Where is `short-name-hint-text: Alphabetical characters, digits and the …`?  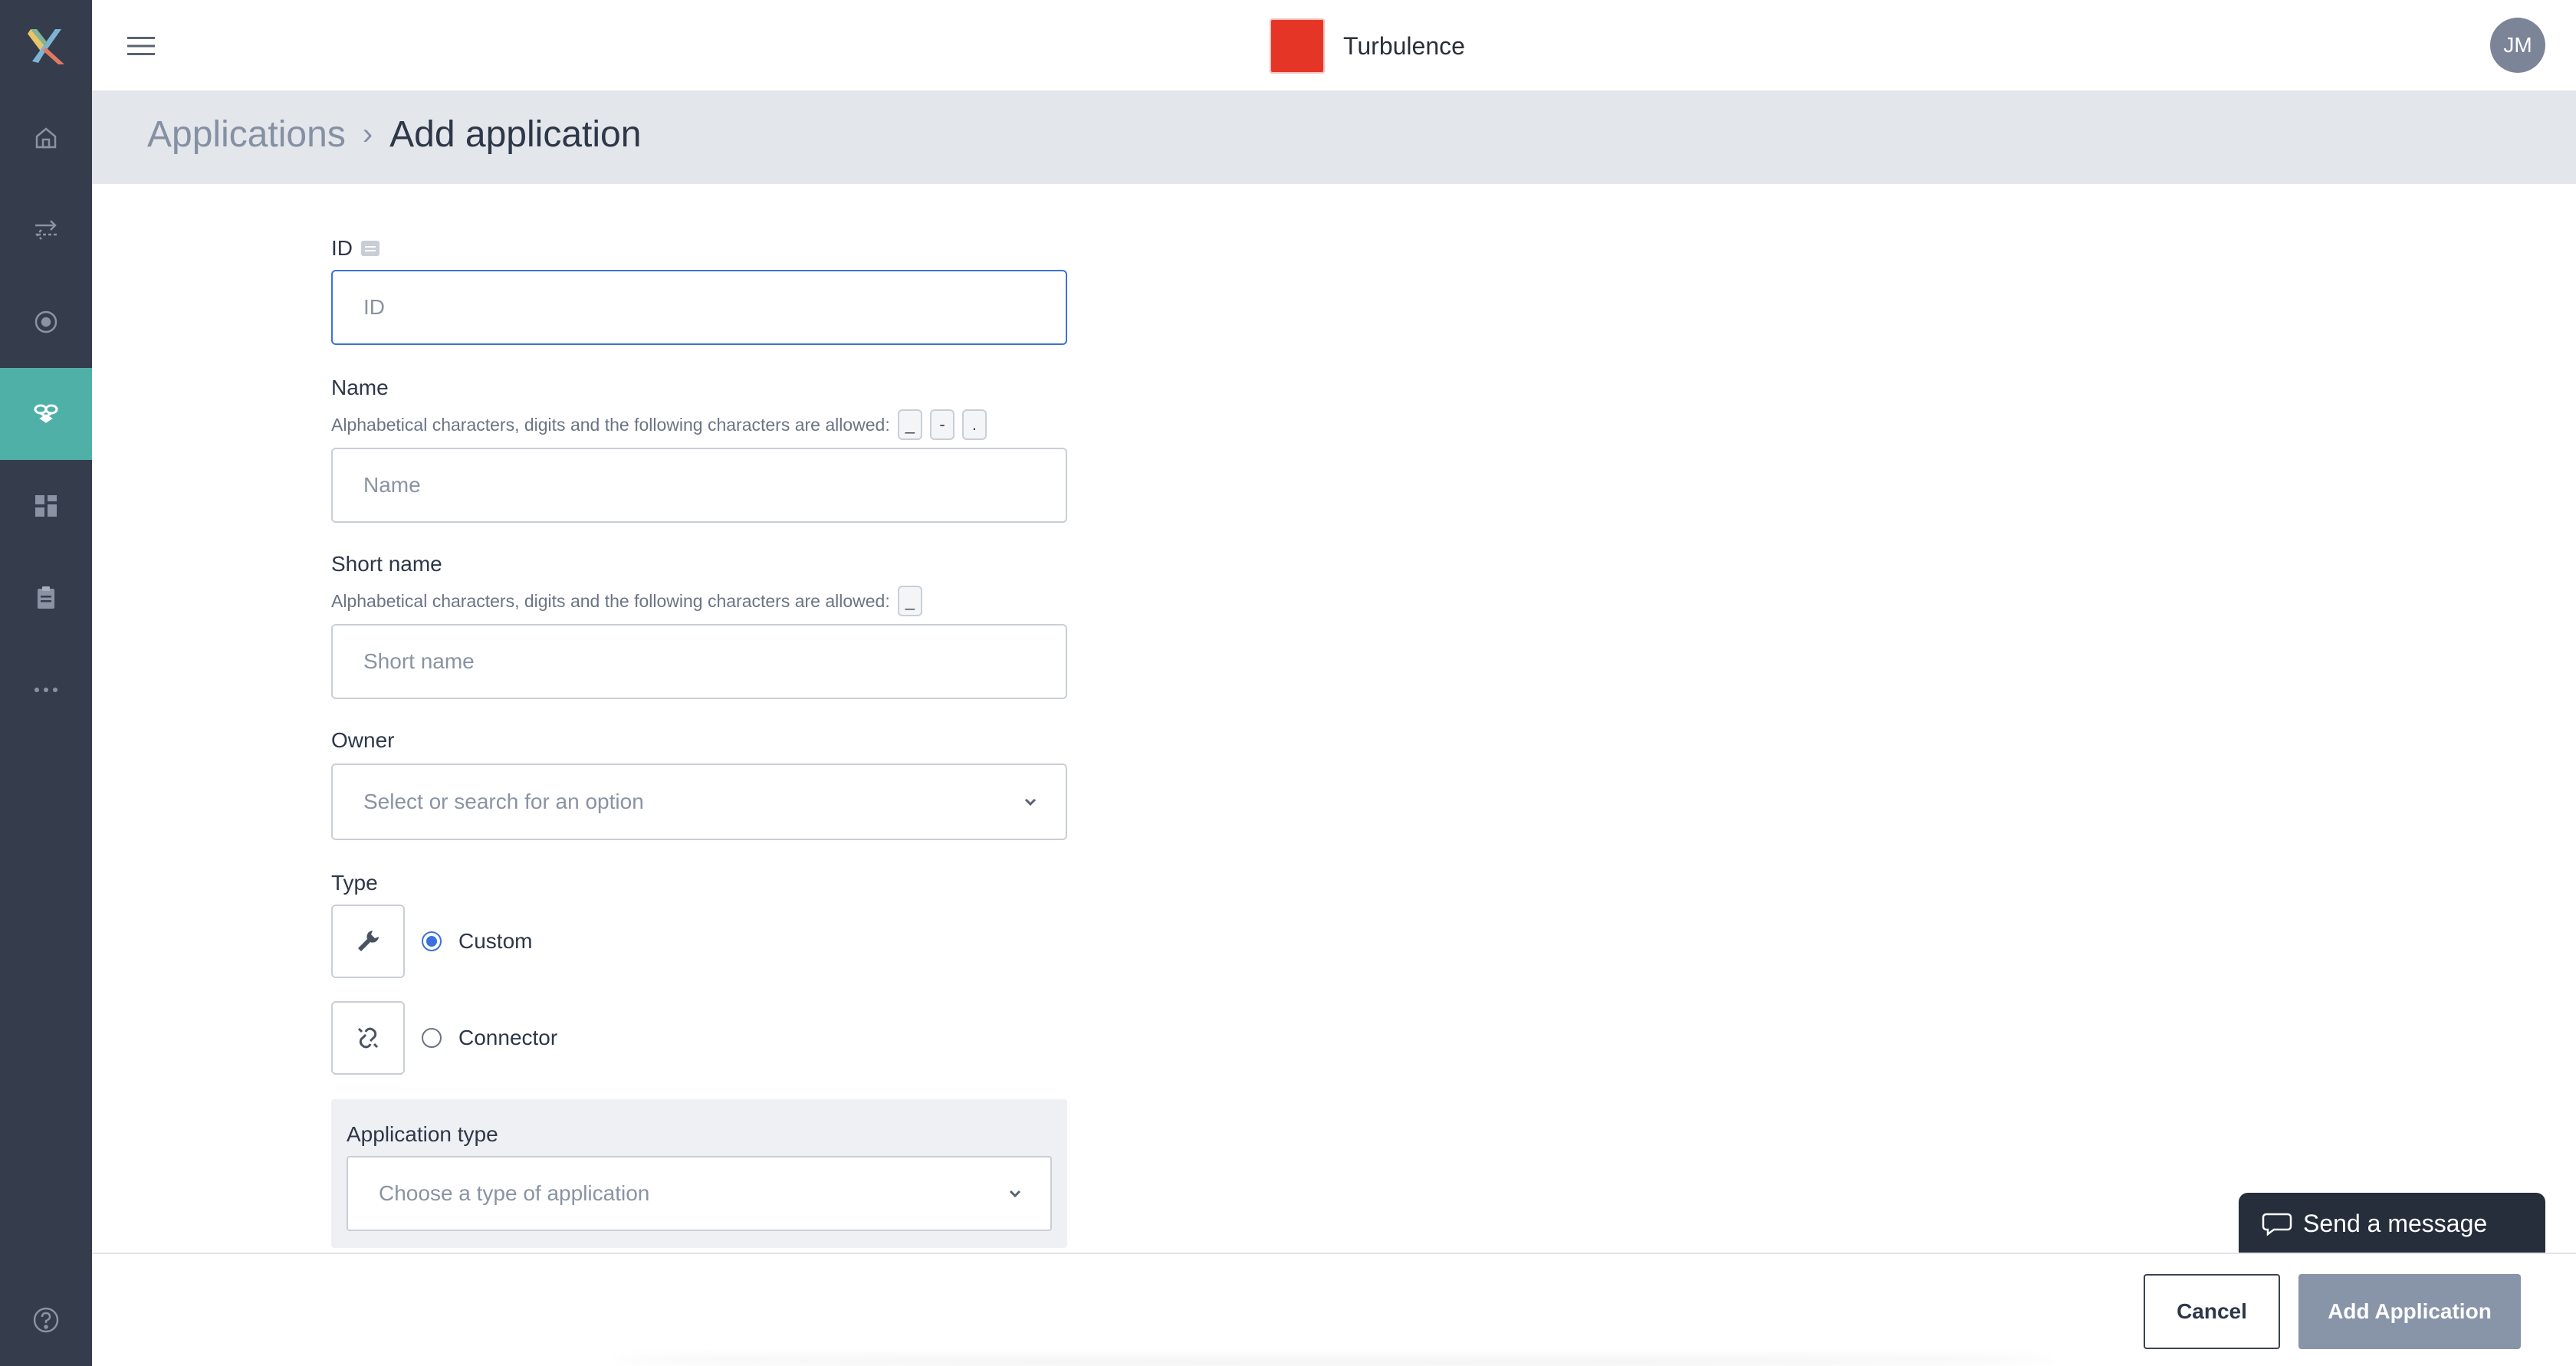
short-name-hint-text: Alphabetical characters, digits and the … is located at coordinates (611, 600).